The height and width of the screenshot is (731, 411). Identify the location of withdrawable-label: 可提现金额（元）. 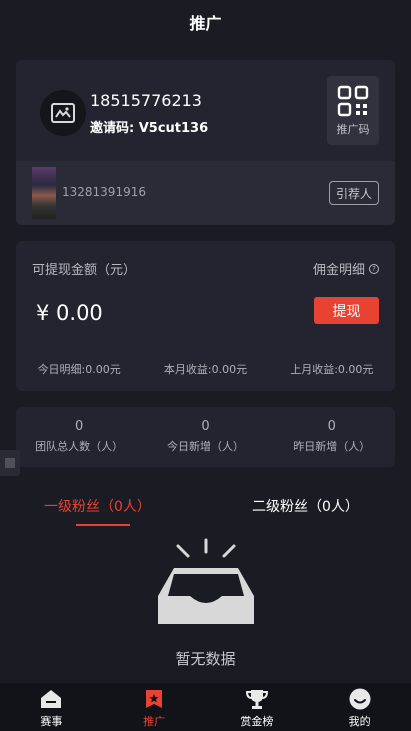
(84, 270).